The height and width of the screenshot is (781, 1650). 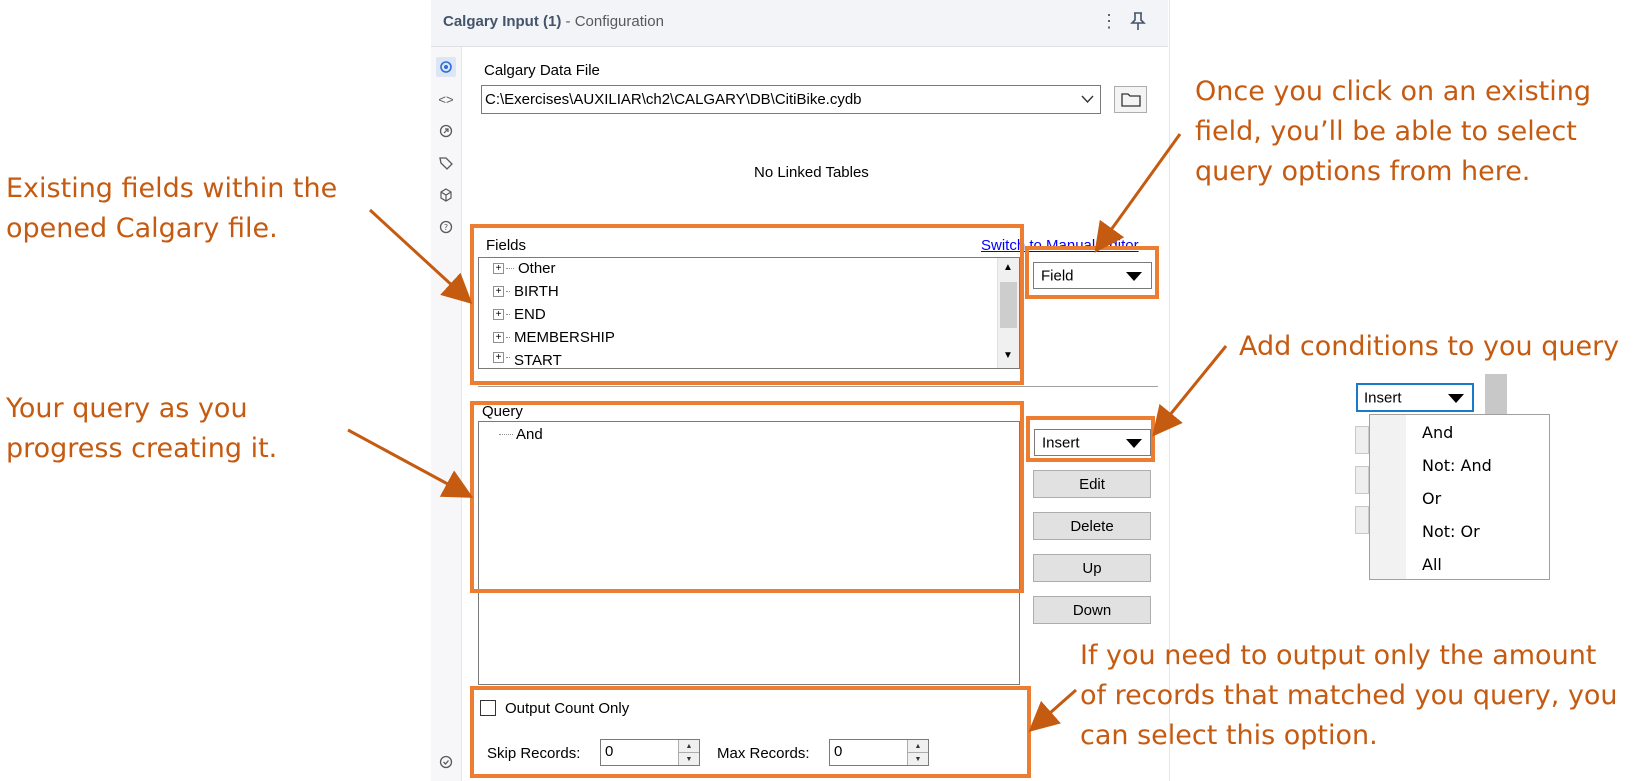 What do you see at coordinates (1190, 391) in the screenshot?
I see `arrow-to-insert-dropdown` at bounding box center [1190, 391].